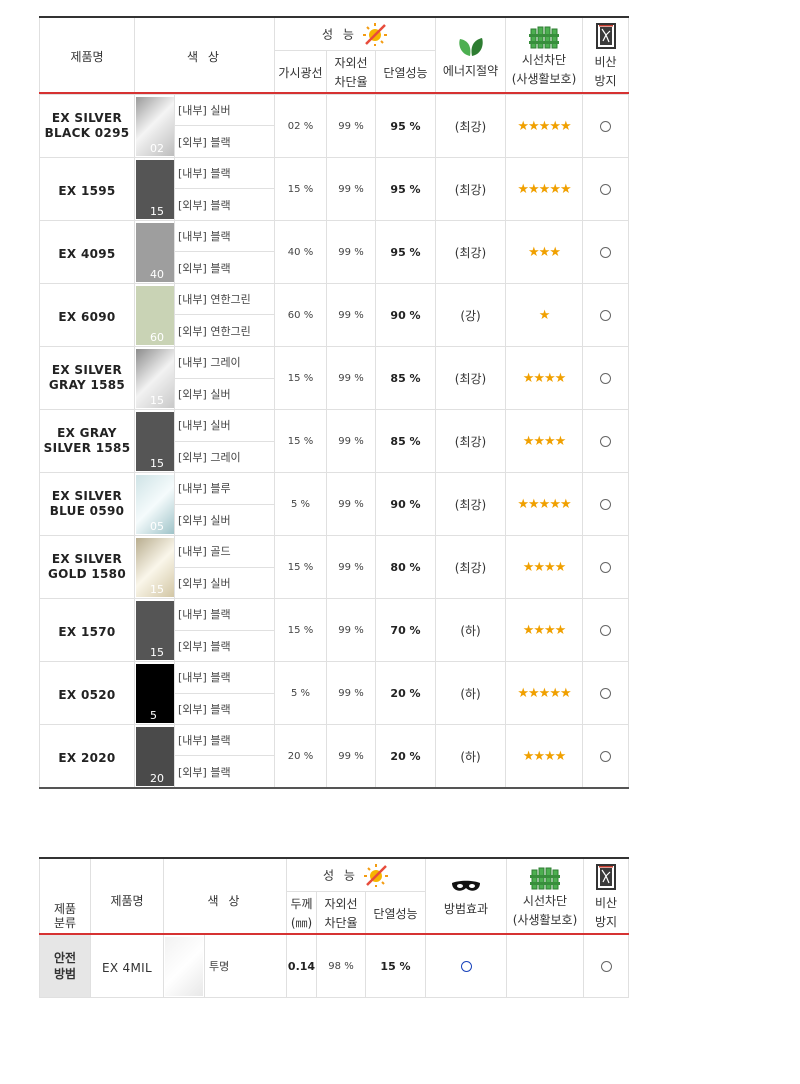 This screenshot has width=800, height=1084. What do you see at coordinates (300, 71) in the screenshot?
I see `header-visible: 가시광선` at bounding box center [300, 71].